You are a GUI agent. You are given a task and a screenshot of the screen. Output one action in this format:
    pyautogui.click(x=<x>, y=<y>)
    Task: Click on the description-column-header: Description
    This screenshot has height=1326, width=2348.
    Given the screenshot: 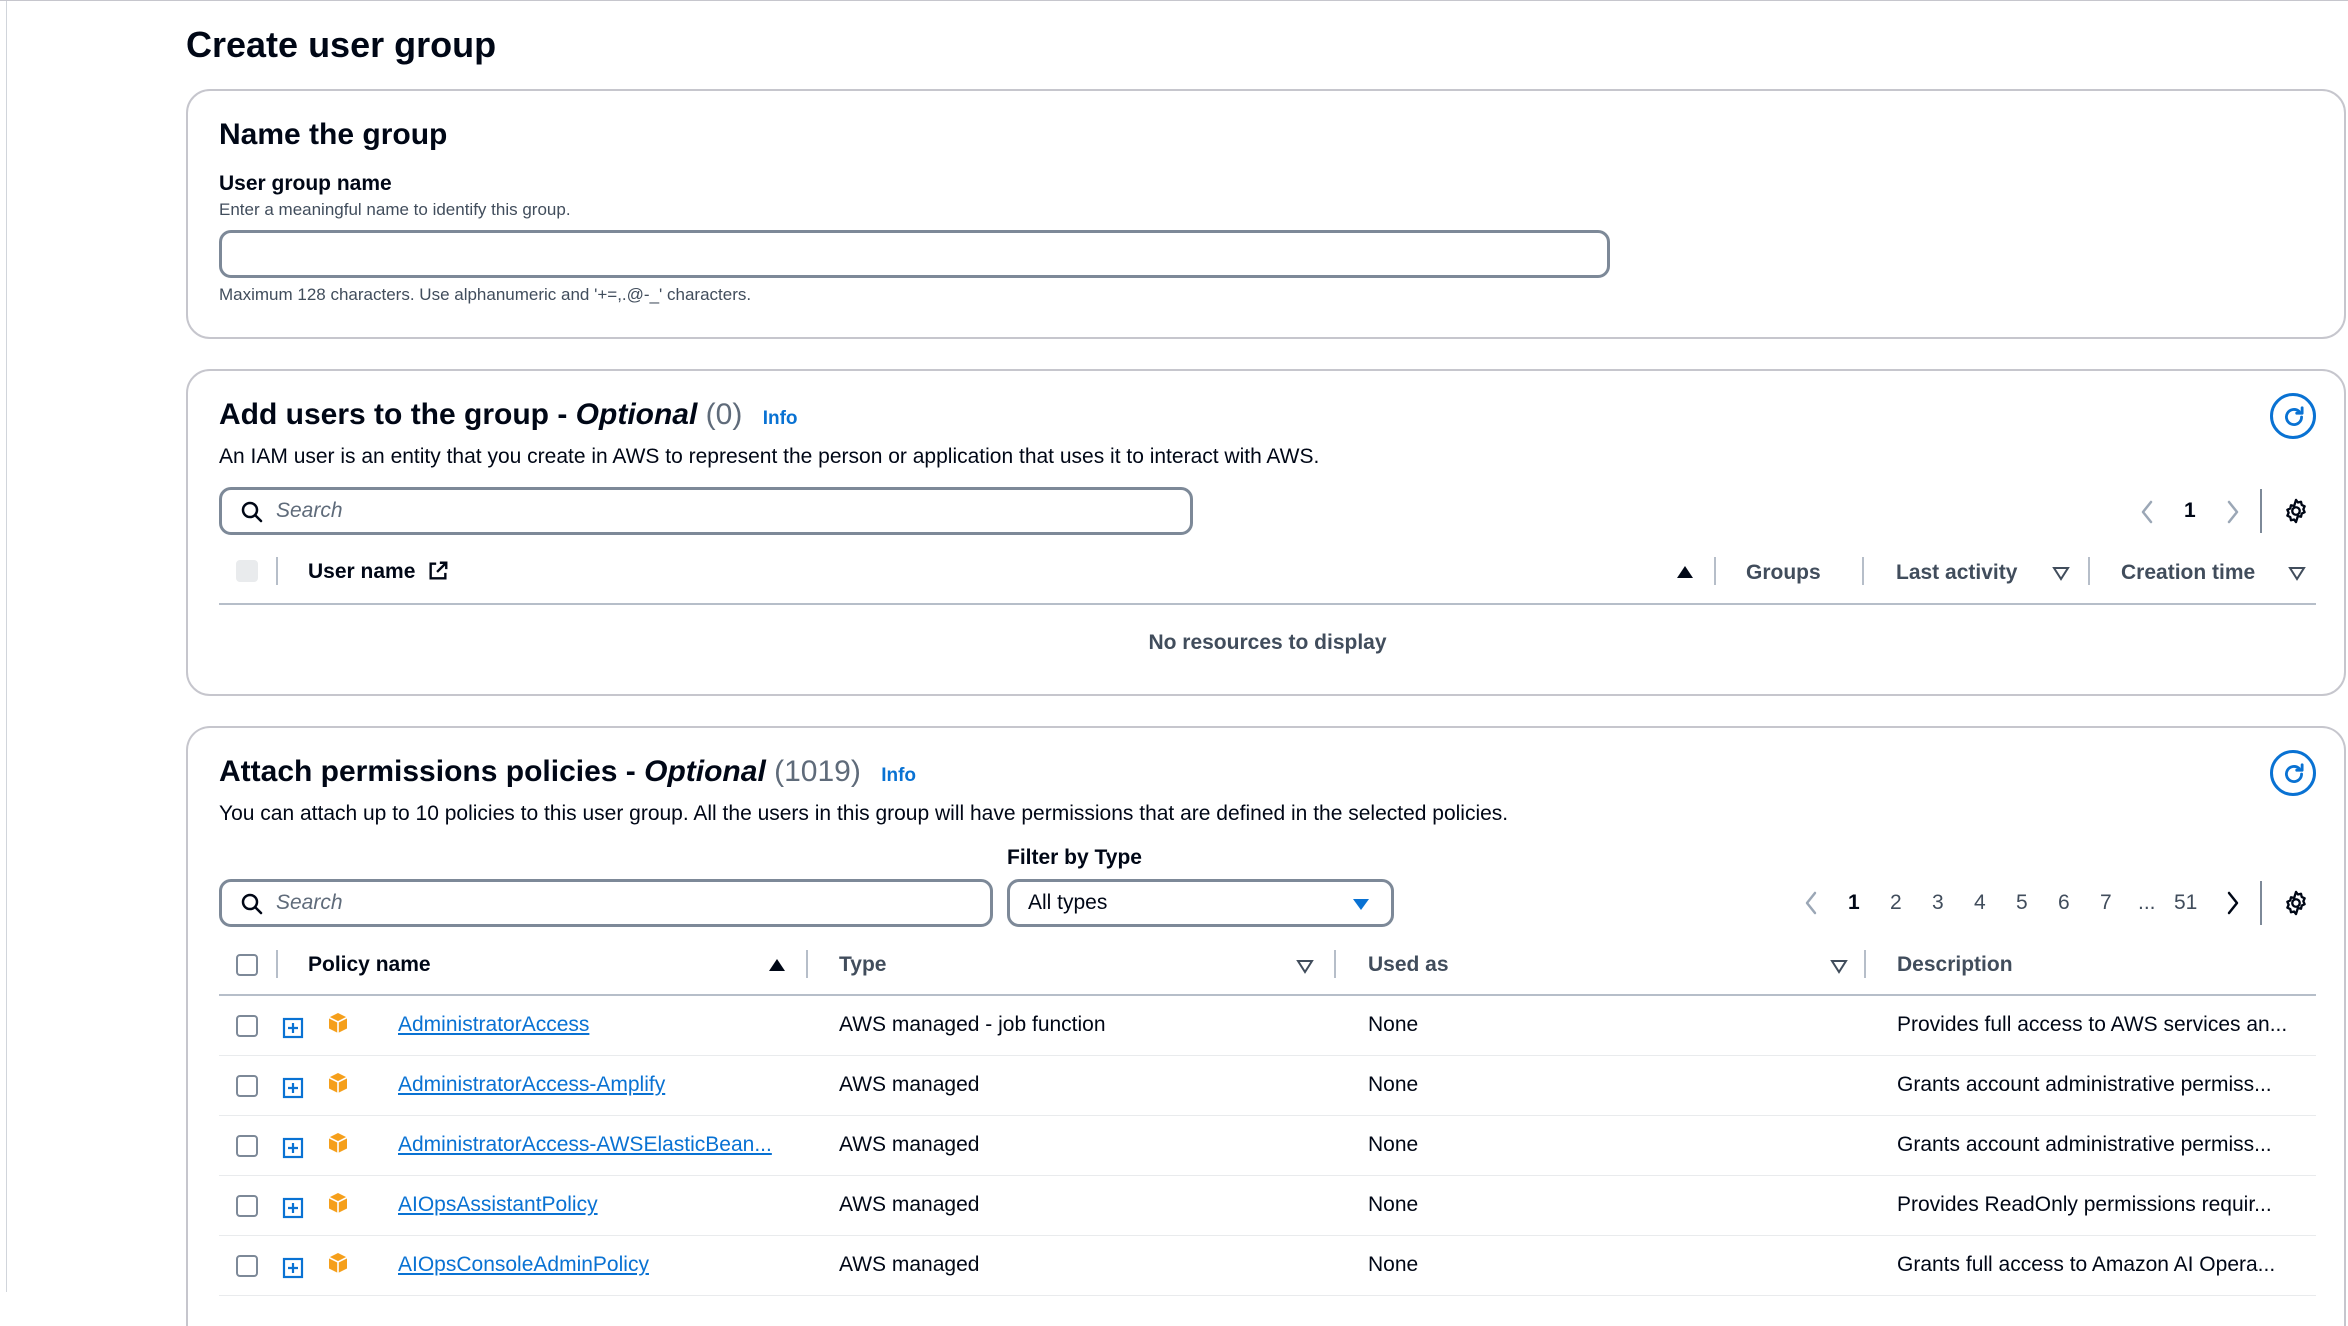 What is the action you would take?
    pyautogui.click(x=1955, y=965)
    